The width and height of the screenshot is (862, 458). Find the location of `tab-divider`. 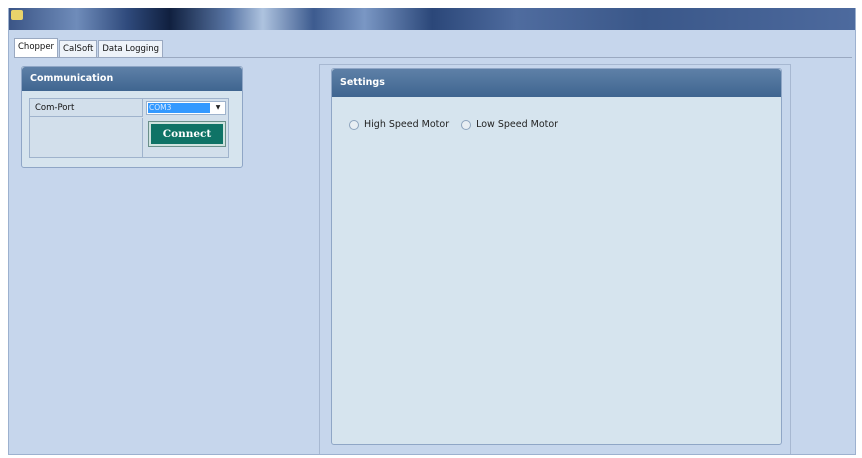

tab-divider is located at coordinates (433, 57).